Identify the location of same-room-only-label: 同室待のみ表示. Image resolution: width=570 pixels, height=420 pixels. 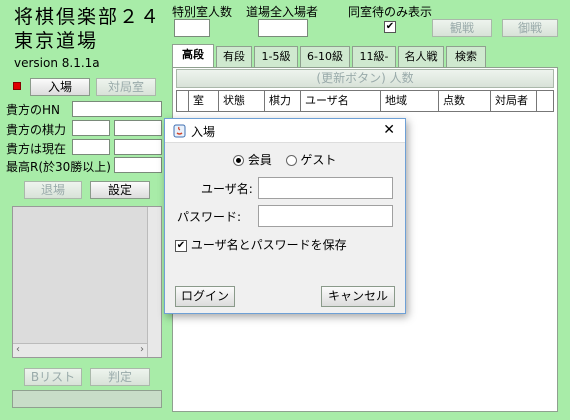
(390, 12).